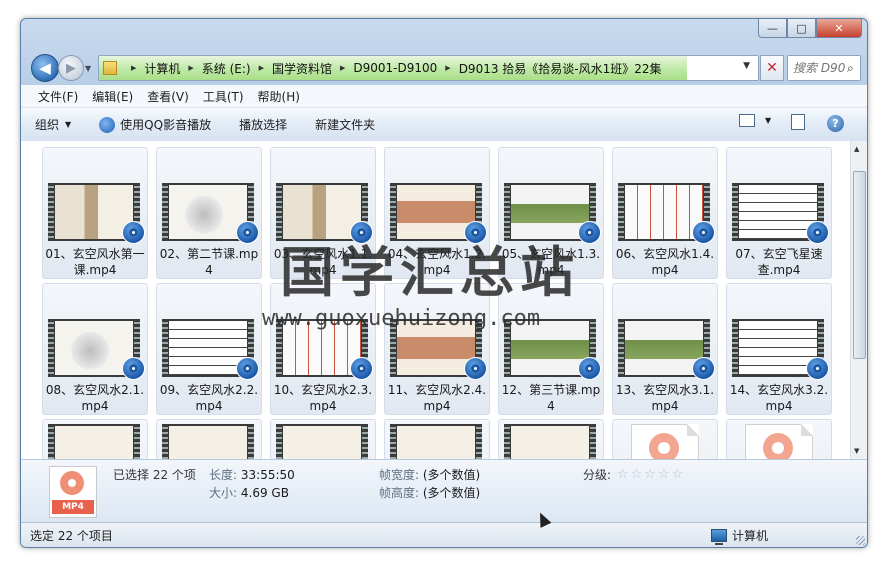  Describe the element at coordinates (437, 213) in the screenshot. I see `file-tile: 04、玄空风水1.2.mp4` at that location.